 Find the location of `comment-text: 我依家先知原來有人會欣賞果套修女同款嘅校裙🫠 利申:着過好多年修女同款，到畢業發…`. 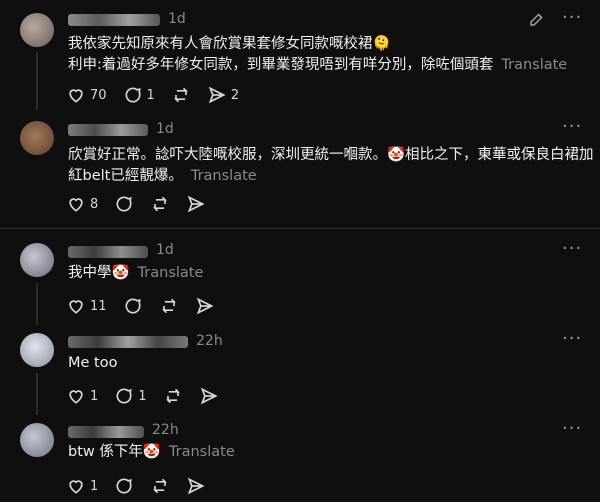

comment-text: 我依家先知原來有人會欣賞果套修女同款嘅校裙🫠 利申:着過好多年修女同款，到畢業發… is located at coordinates (317, 55).